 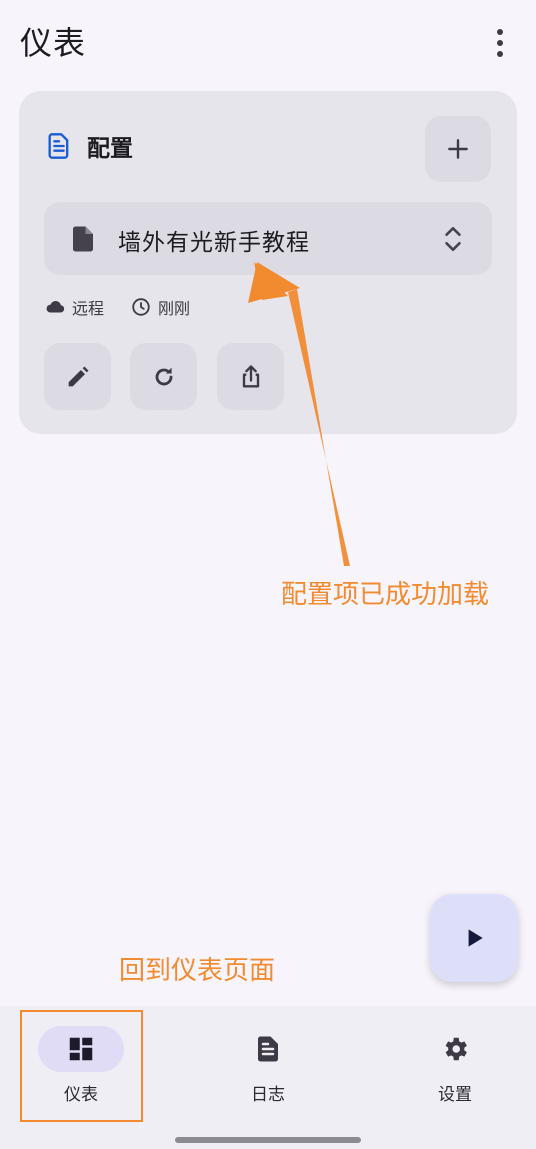 I want to click on config-card-header: 配置, so click(x=89, y=146).